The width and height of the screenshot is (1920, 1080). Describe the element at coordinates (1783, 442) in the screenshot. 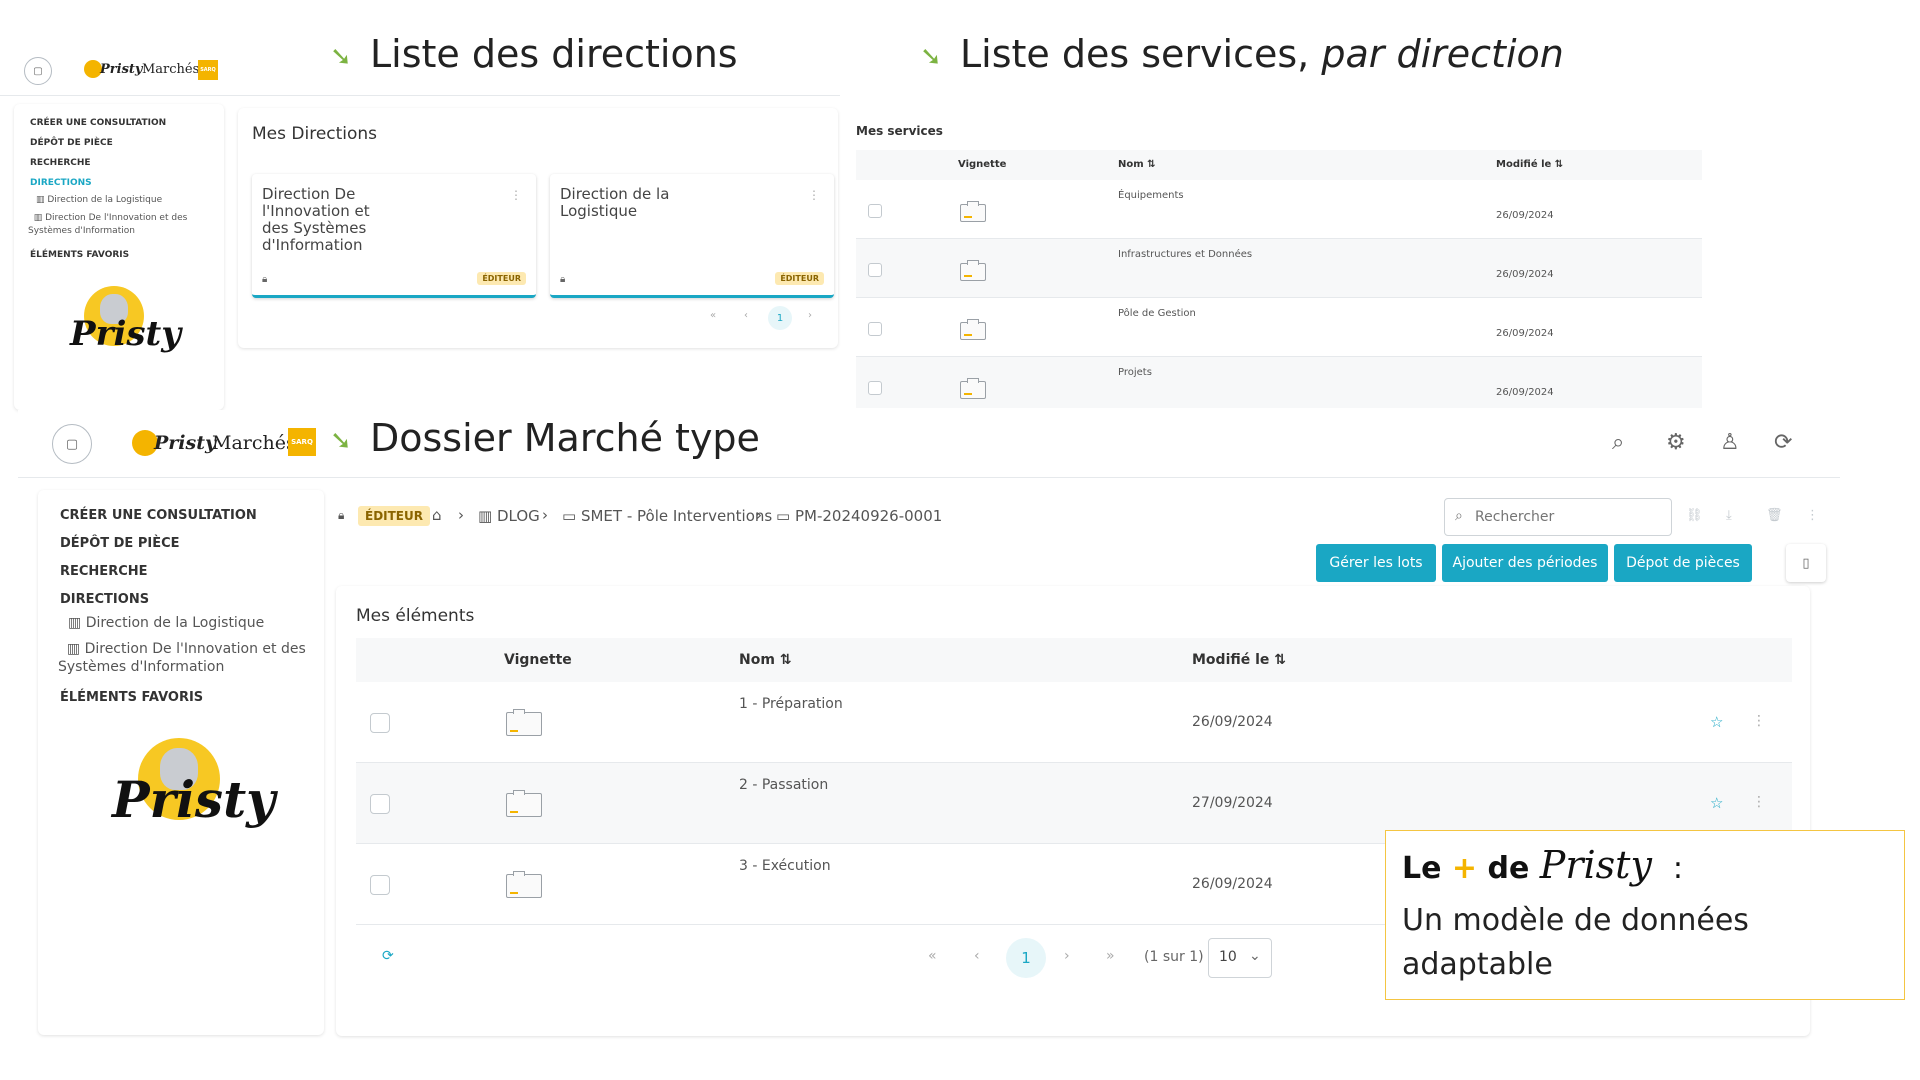

I see `logout-icon: ⟳` at that location.